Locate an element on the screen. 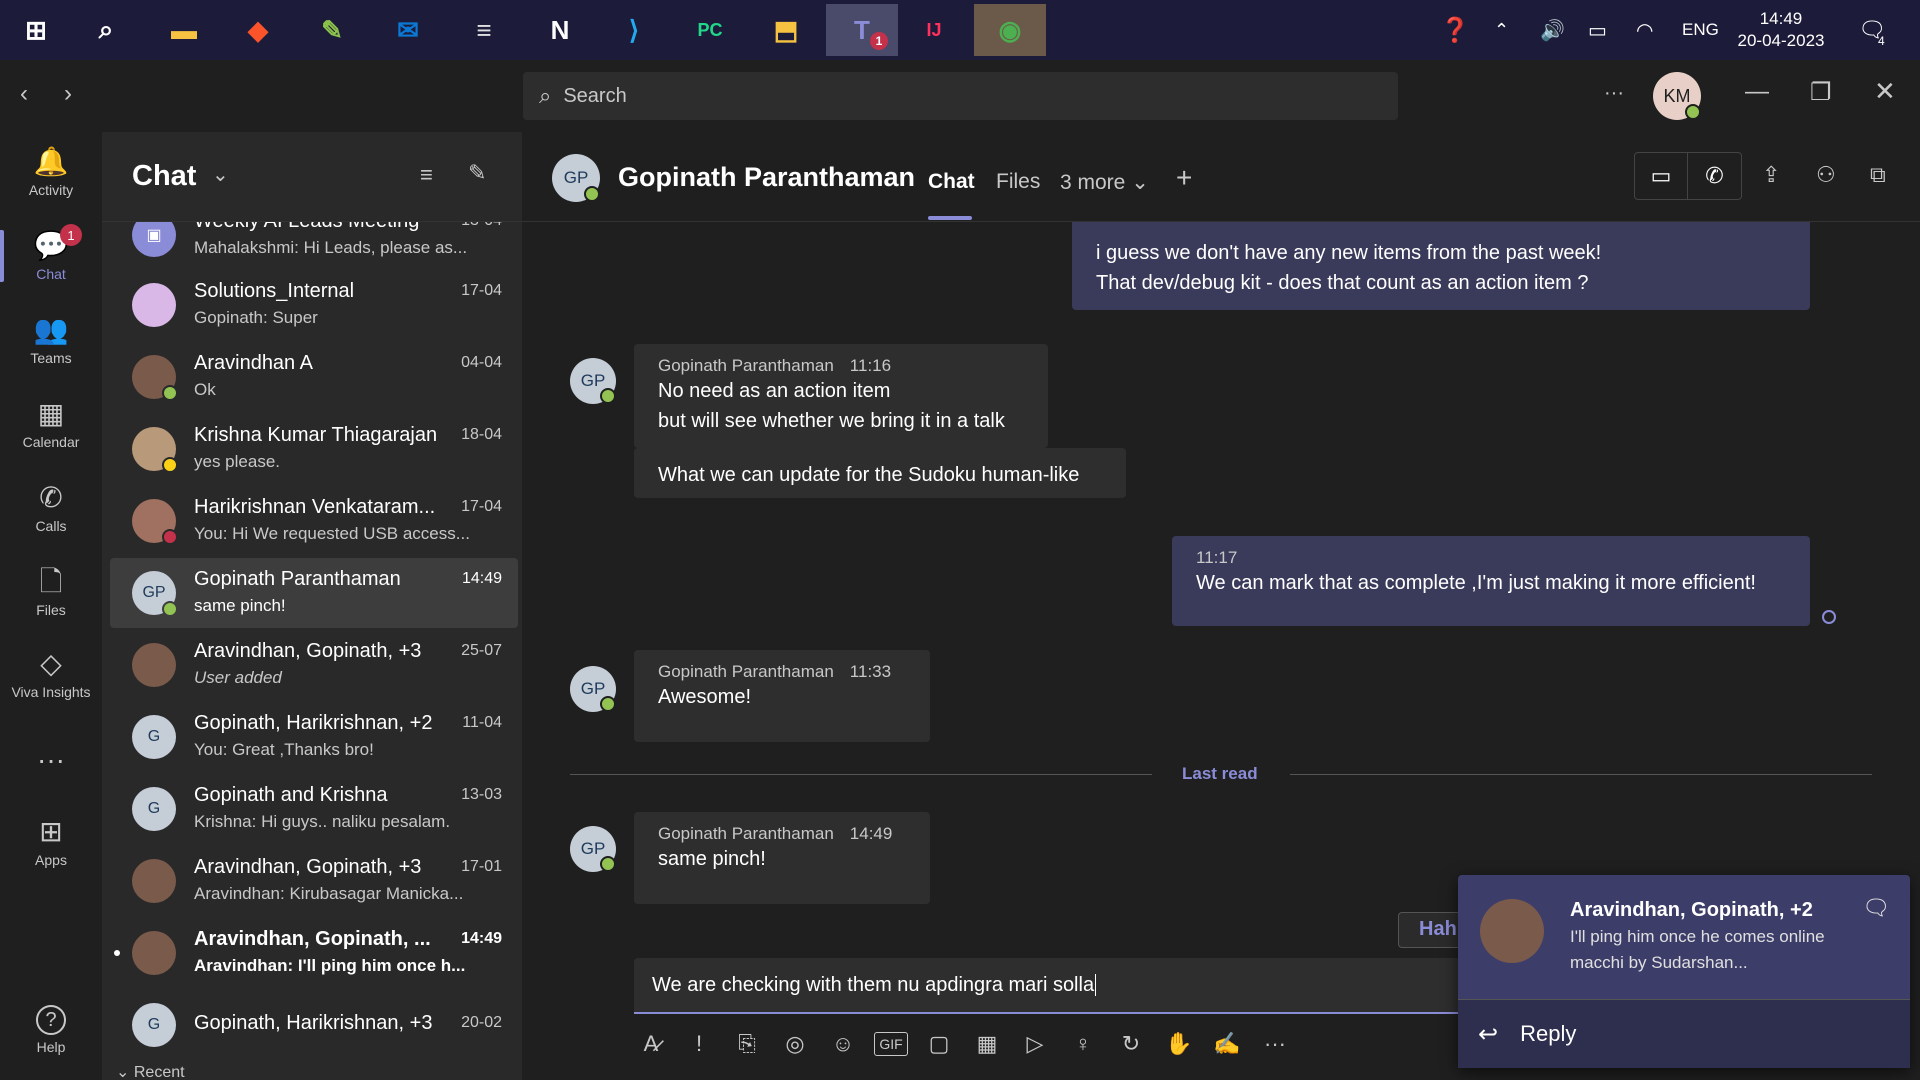 The width and height of the screenshot is (1920, 1080). notification-center-icon: 🗨 4 is located at coordinates (1872, 30).